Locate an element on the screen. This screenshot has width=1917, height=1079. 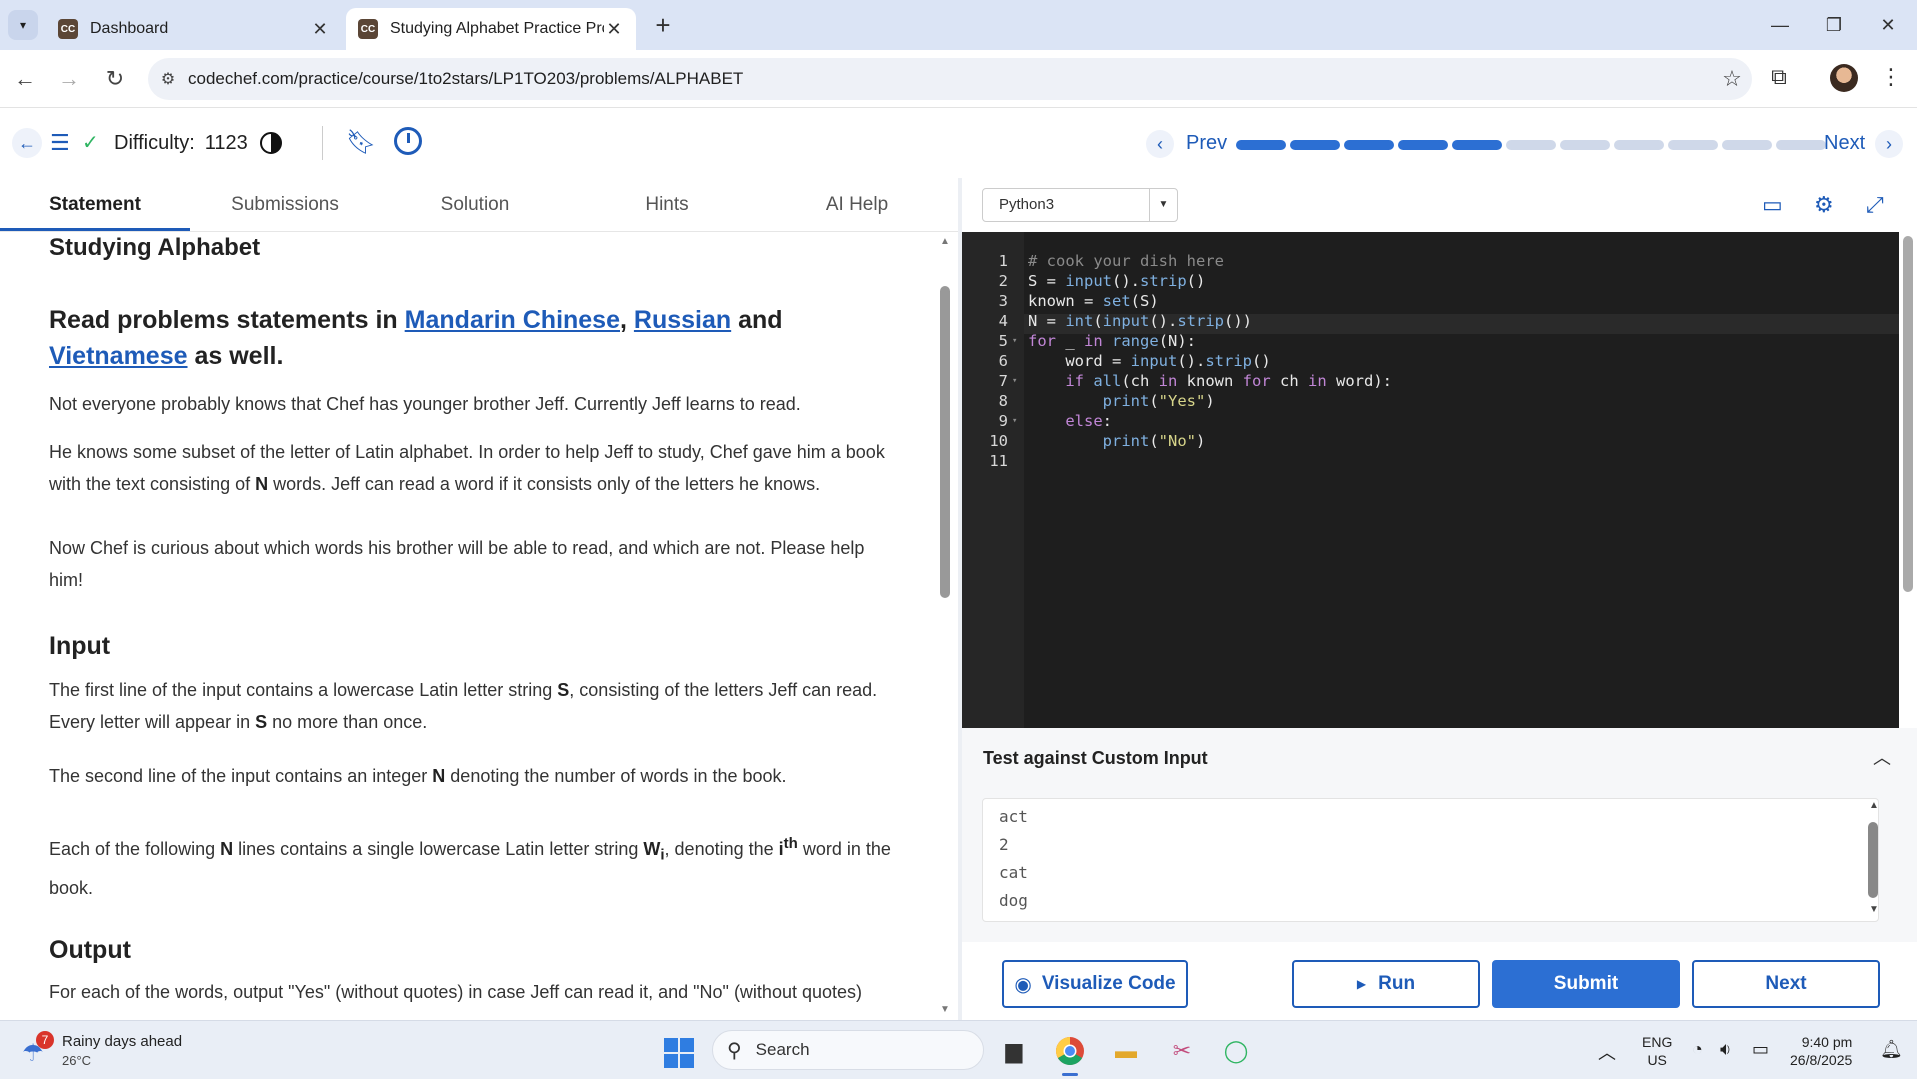
extensions-icon: ⧉ is located at coordinates (1779, 79).